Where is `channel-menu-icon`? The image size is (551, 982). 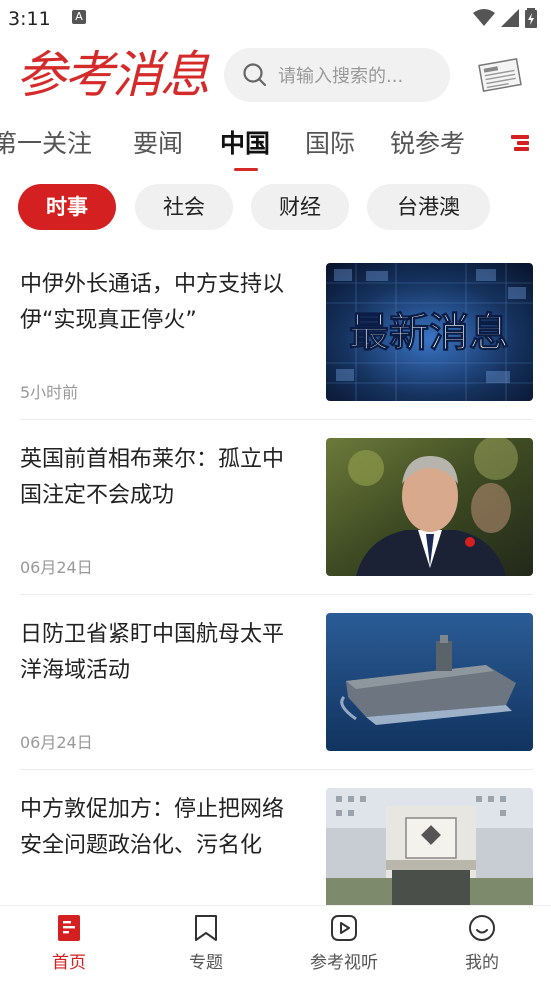 channel-menu-icon is located at coordinates (520, 143).